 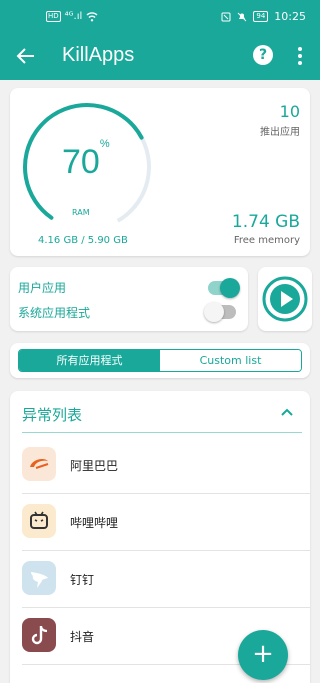 What do you see at coordinates (39, 521) in the screenshot?
I see `bilibili-icon` at bounding box center [39, 521].